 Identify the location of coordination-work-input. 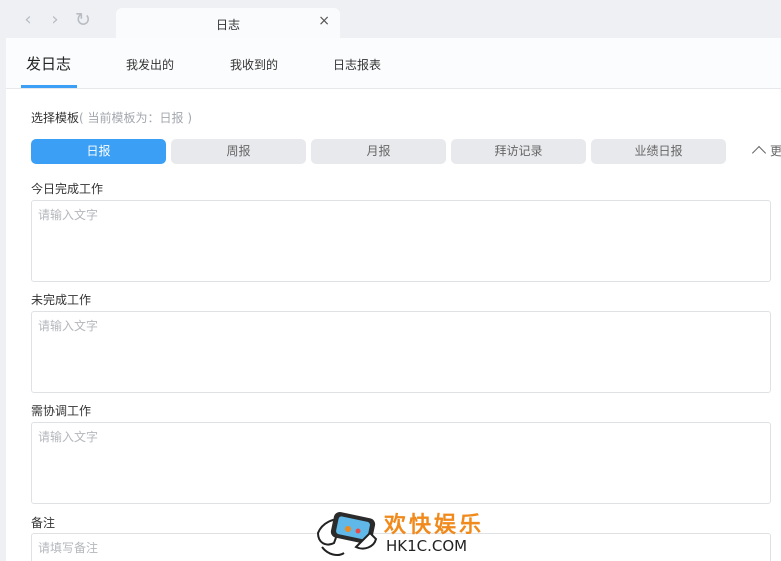
(401, 463).